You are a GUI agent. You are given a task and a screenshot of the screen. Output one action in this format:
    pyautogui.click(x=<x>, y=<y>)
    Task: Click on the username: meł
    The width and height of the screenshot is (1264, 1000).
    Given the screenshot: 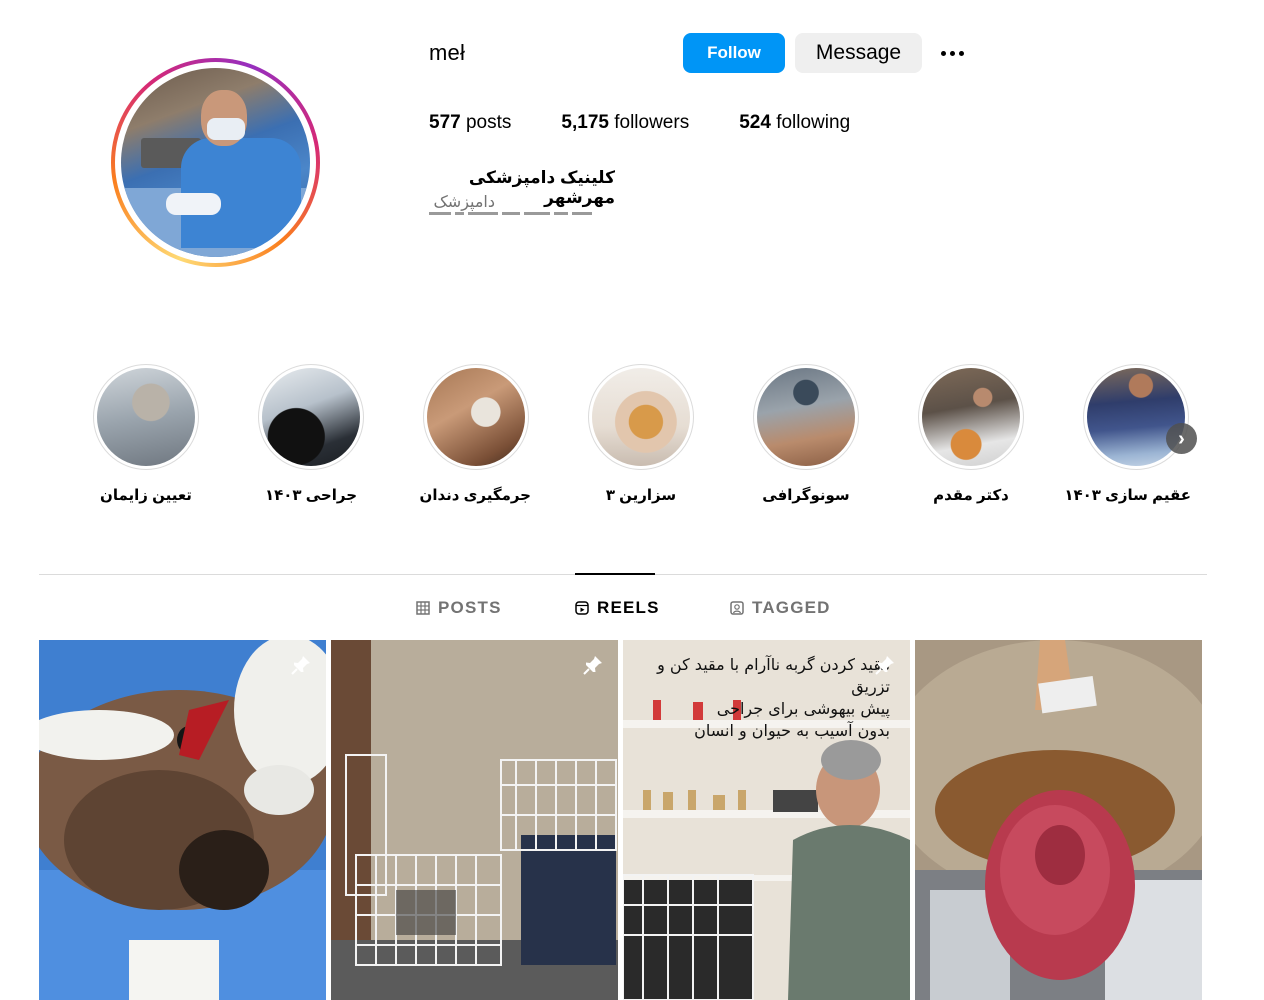 What is the action you would take?
    pyautogui.click(x=447, y=52)
    